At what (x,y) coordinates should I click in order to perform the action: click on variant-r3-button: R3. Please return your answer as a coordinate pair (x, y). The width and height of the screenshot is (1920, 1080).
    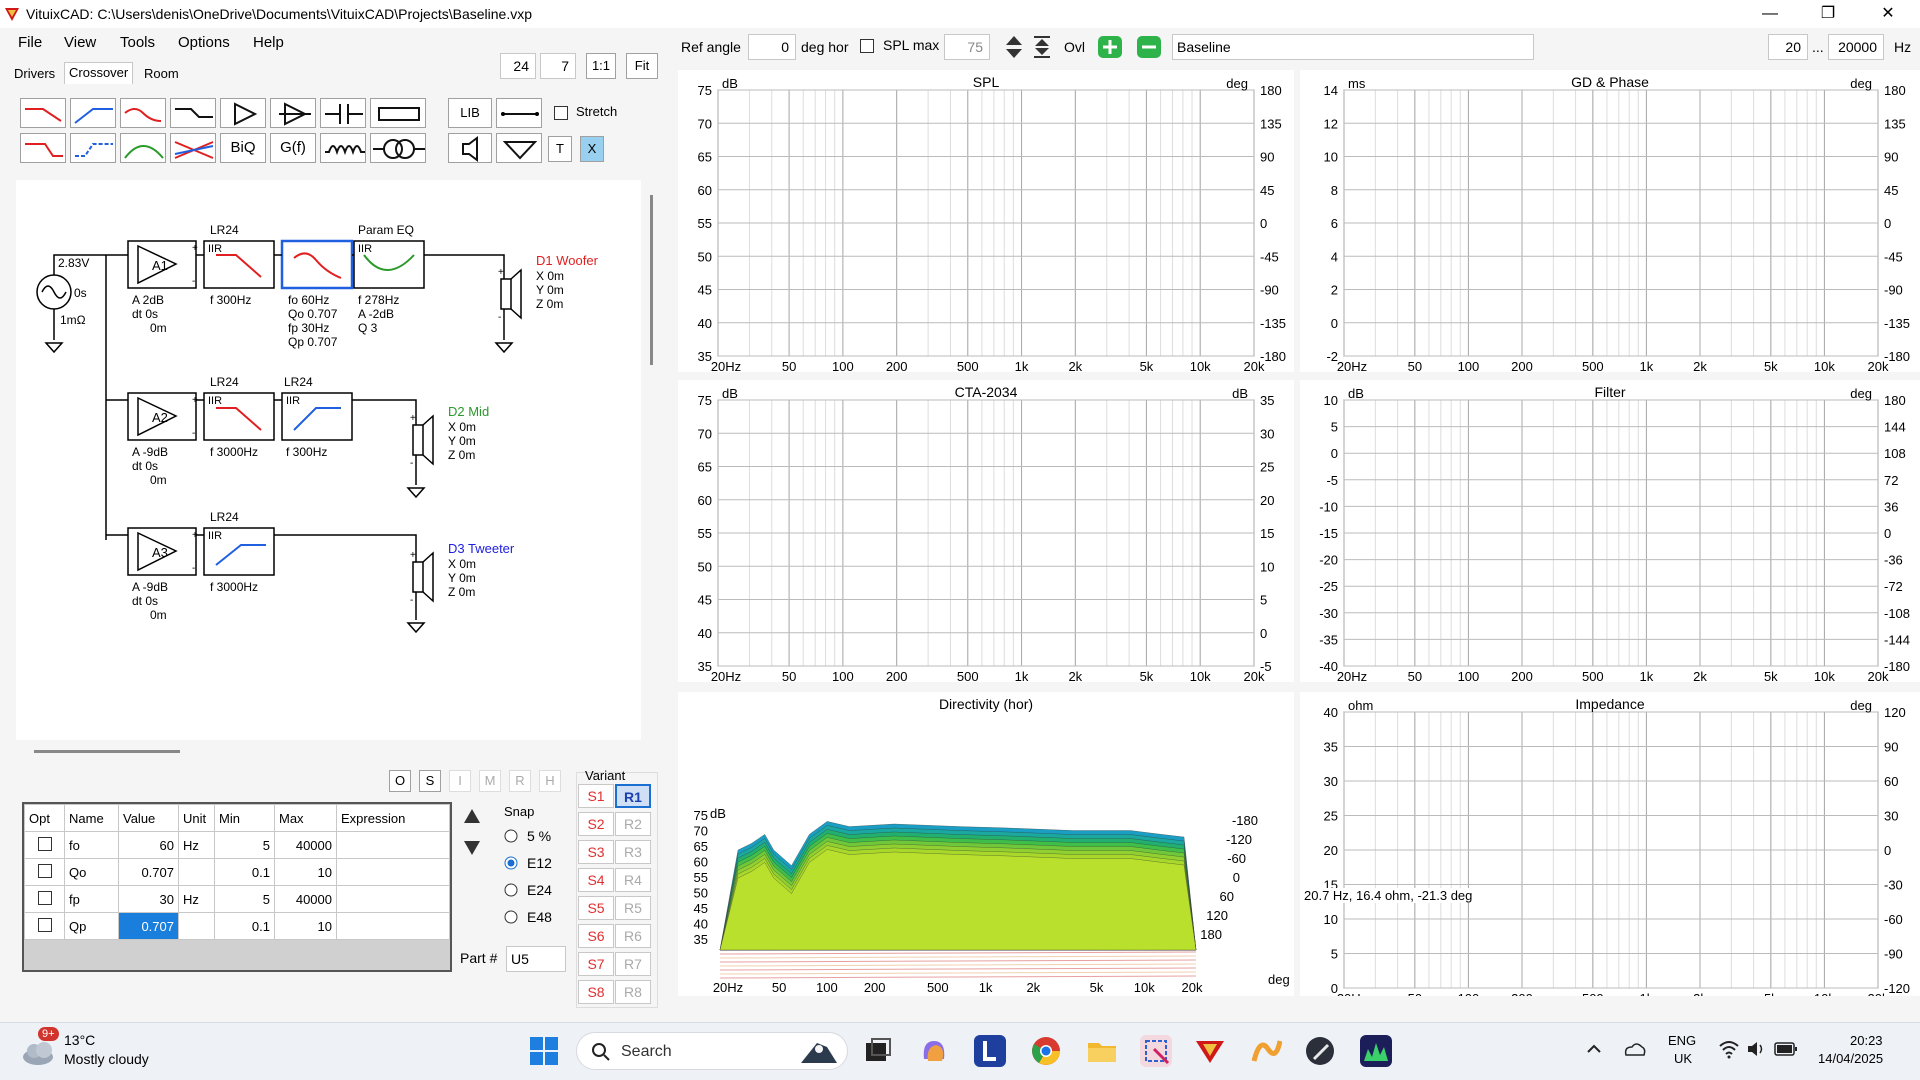
    Looking at the image, I should click on (633, 852).